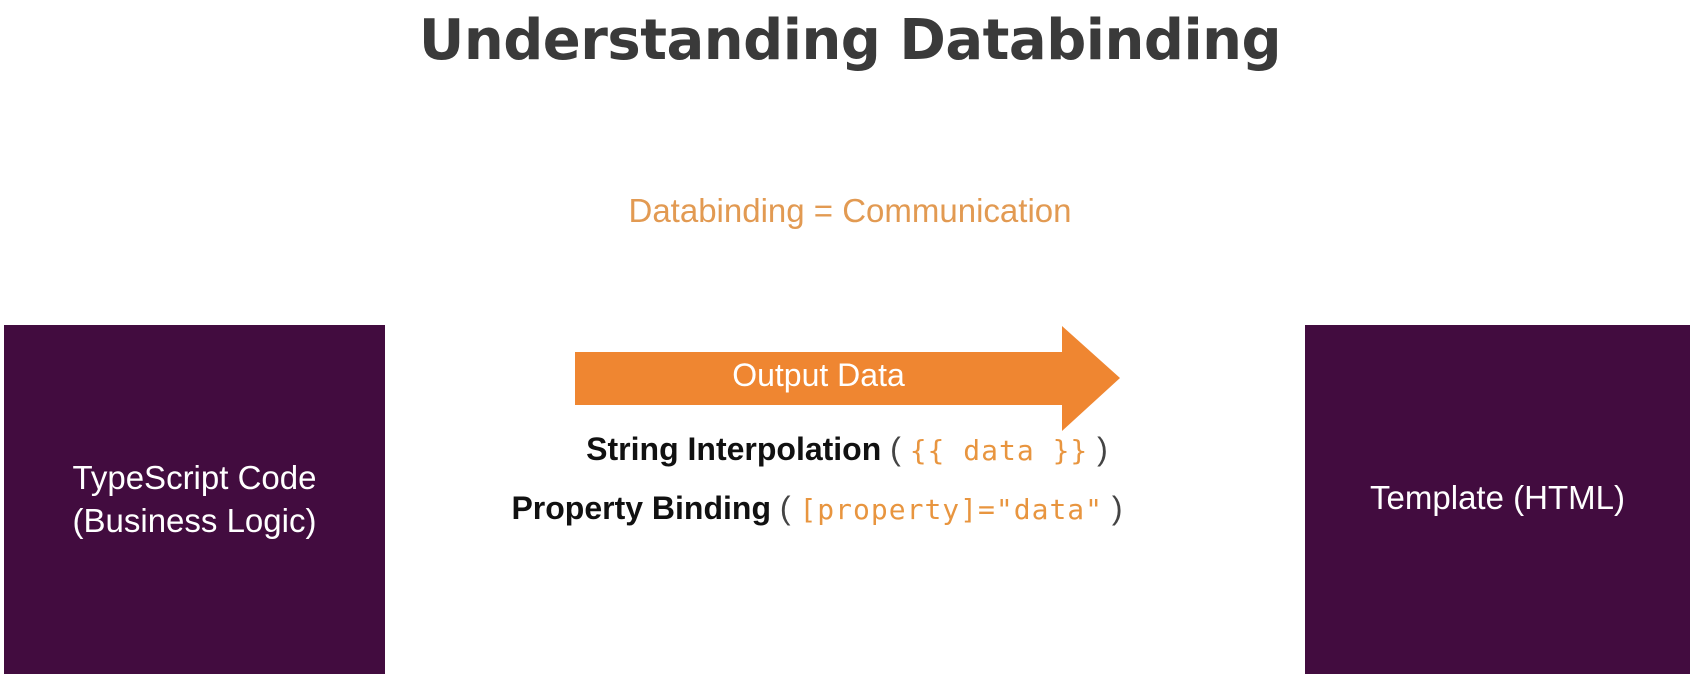 Image resolution: width=1700 pixels, height=682 pixels. What do you see at coordinates (850, 40) in the screenshot?
I see `slide-title: Understanding Databinding` at bounding box center [850, 40].